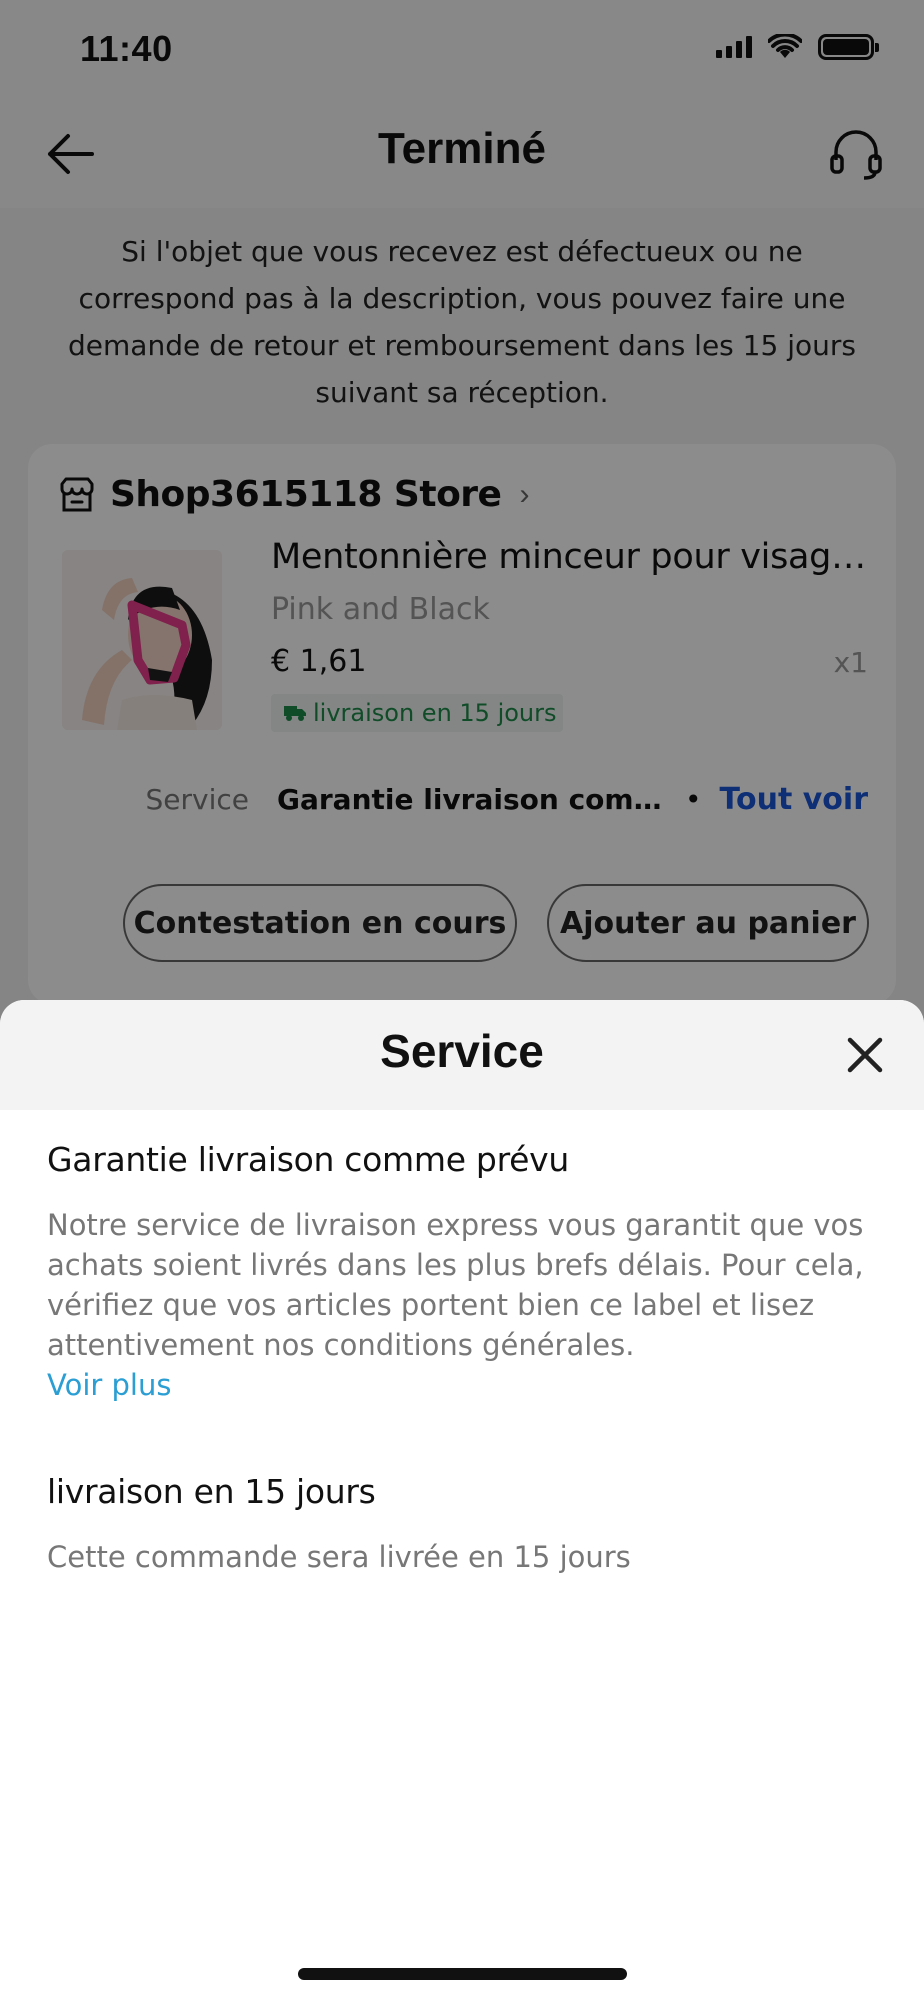  I want to click on sheet-title: Service, so click(462, 1051).